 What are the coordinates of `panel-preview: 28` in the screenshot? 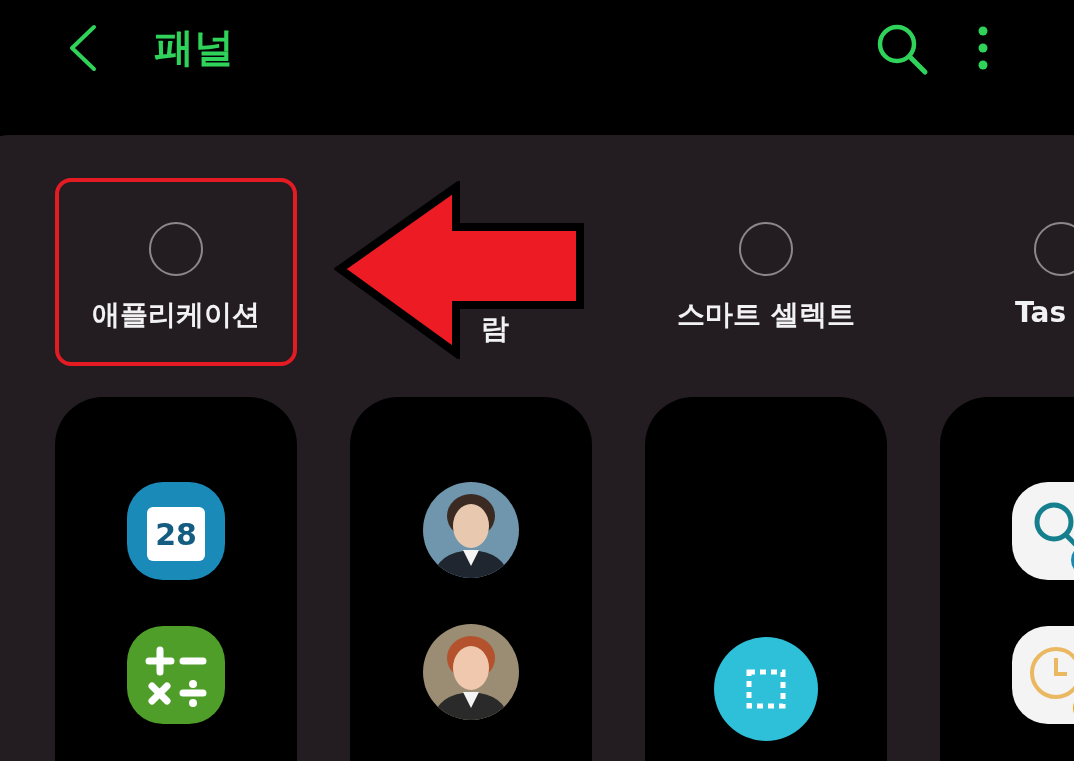 It's located at (176, 579).